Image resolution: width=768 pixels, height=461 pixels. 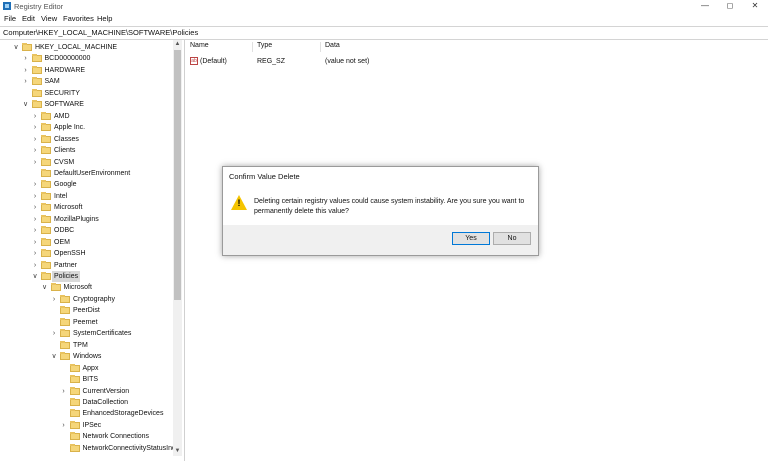 I want to click on tree-node: DefaultUserEnvironment, so click(x=86, y=173).